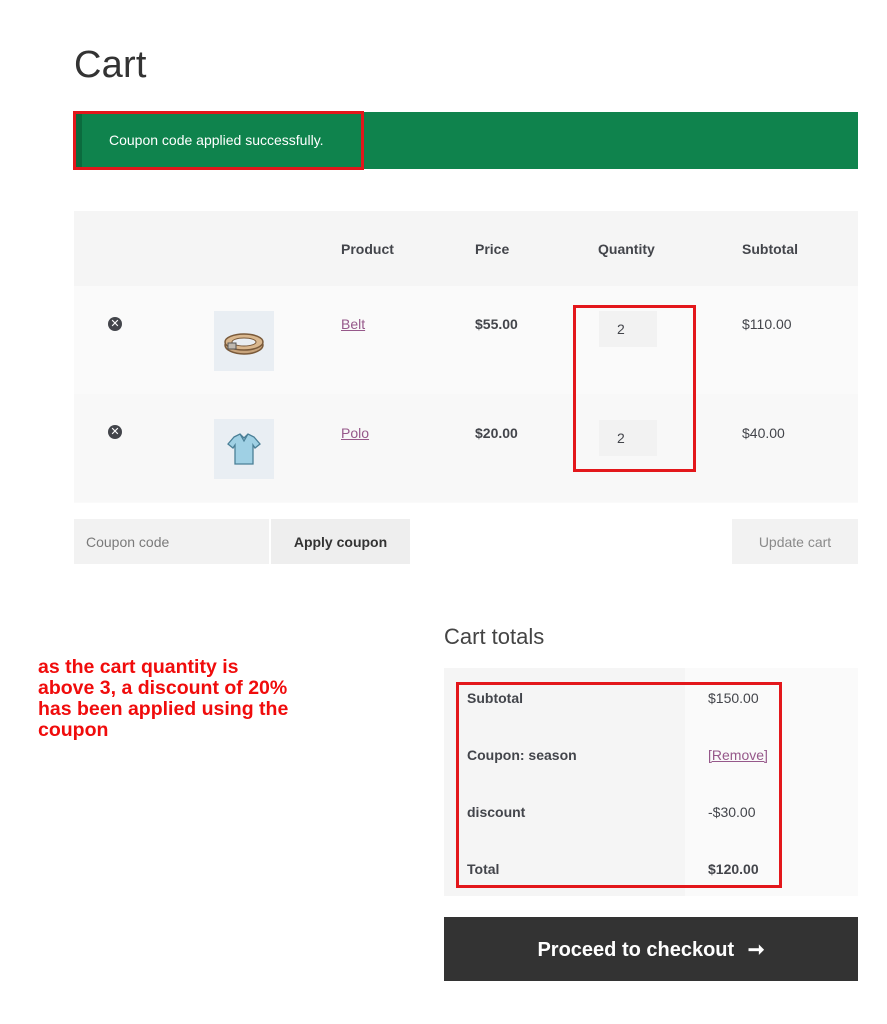  What do you see at coordinates (138, 667) in the screenshot?
I see `annotation-line: as the cart quantity is` at bounding box center [138, 667].